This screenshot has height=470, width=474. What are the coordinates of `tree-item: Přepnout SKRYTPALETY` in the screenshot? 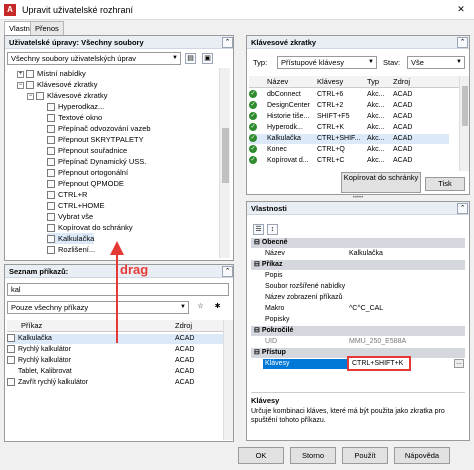 It's located at (95, 139).